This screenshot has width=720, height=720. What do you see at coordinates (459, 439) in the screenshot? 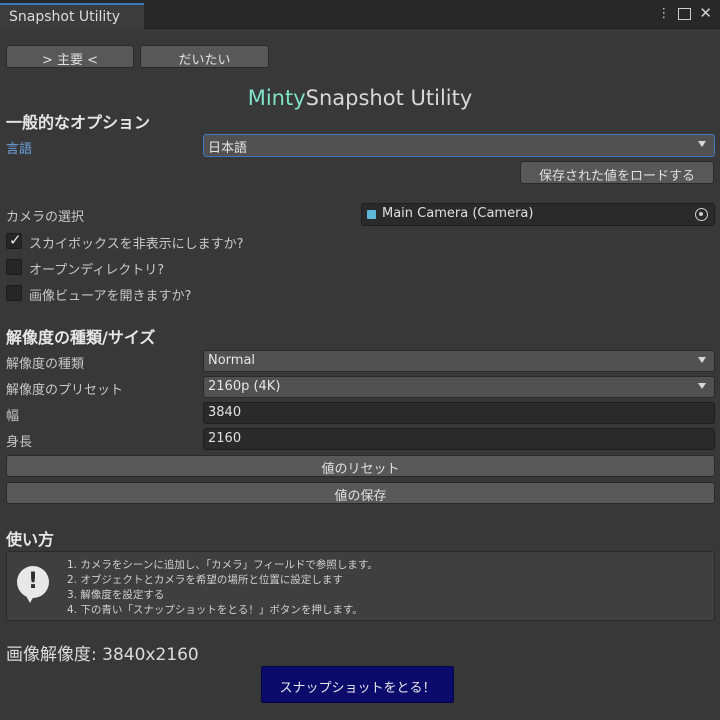
I see `height-field: 2160` at bounding box center [459, 439].